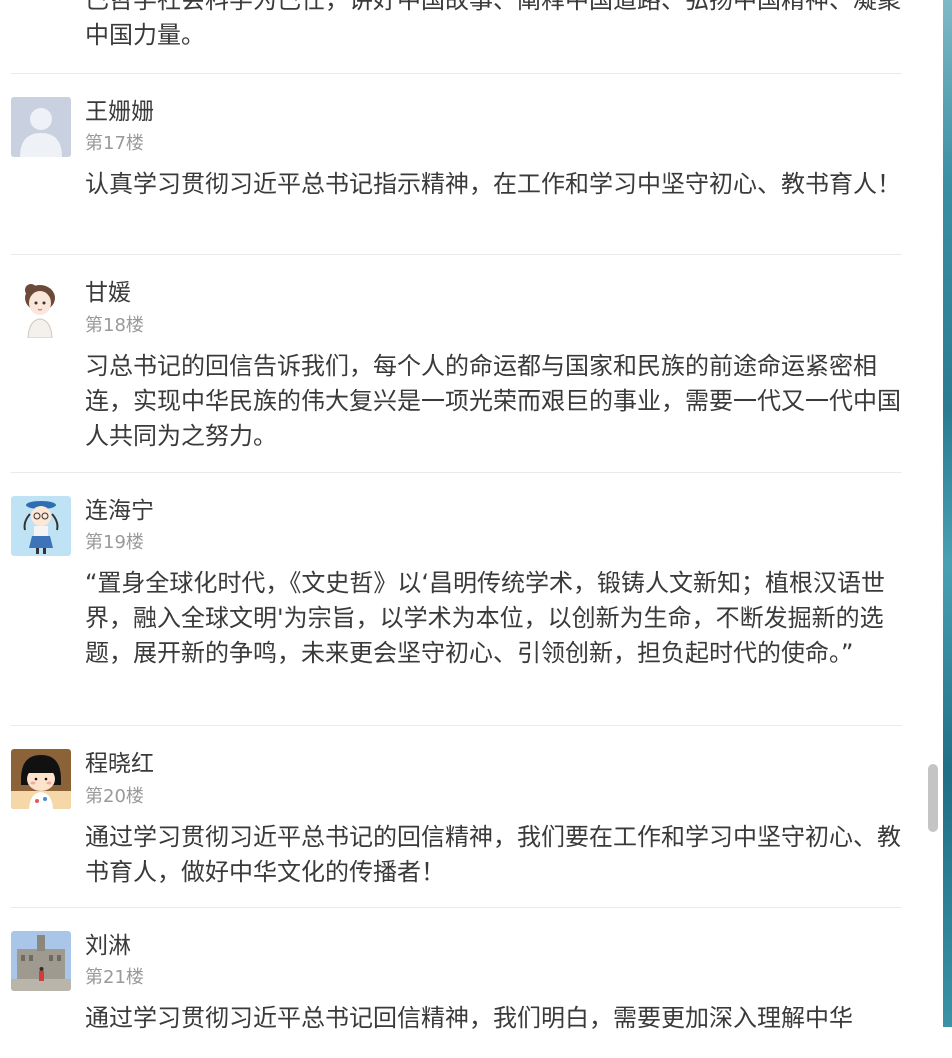 The width and height of the screenshot is (952, 1058). What do you see at coordinates (456, 983) in the screenshot?
I see `comment-item: 刘淋 第21楼 通过学习贯彻习近平总书记回信精神，我们明白，需要更加深入理解中华` at bounding box center [456, 983].